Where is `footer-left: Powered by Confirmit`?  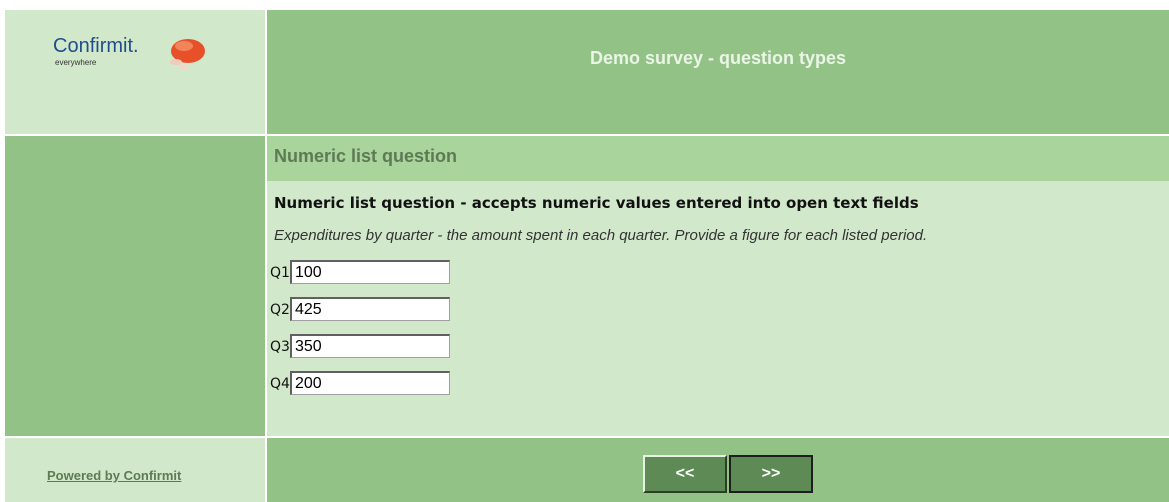
footer-left: Powered by Confirmit is located at coordinates (135, 470).